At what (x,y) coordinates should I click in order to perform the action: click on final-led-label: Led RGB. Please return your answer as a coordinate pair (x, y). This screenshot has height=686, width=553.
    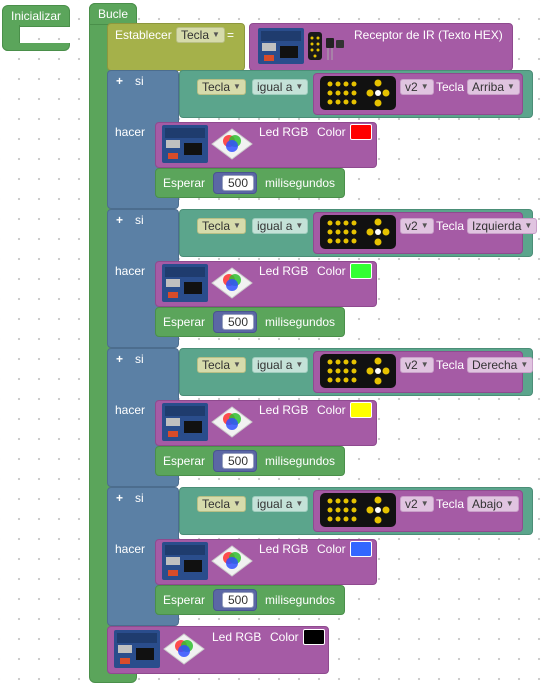
    Looking at the image, I should click on (237, 637).